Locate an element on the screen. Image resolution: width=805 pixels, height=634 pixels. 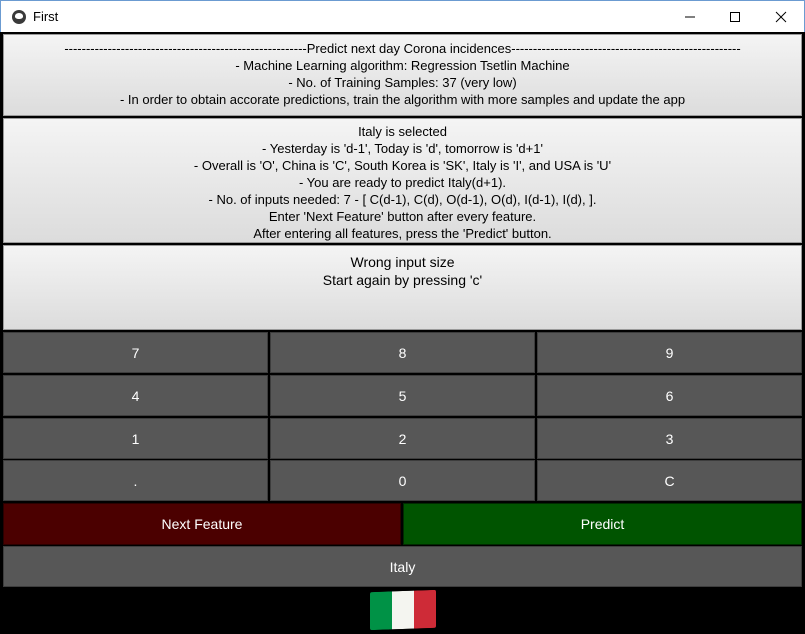
minimize-button is located at coordinates (690, 16).